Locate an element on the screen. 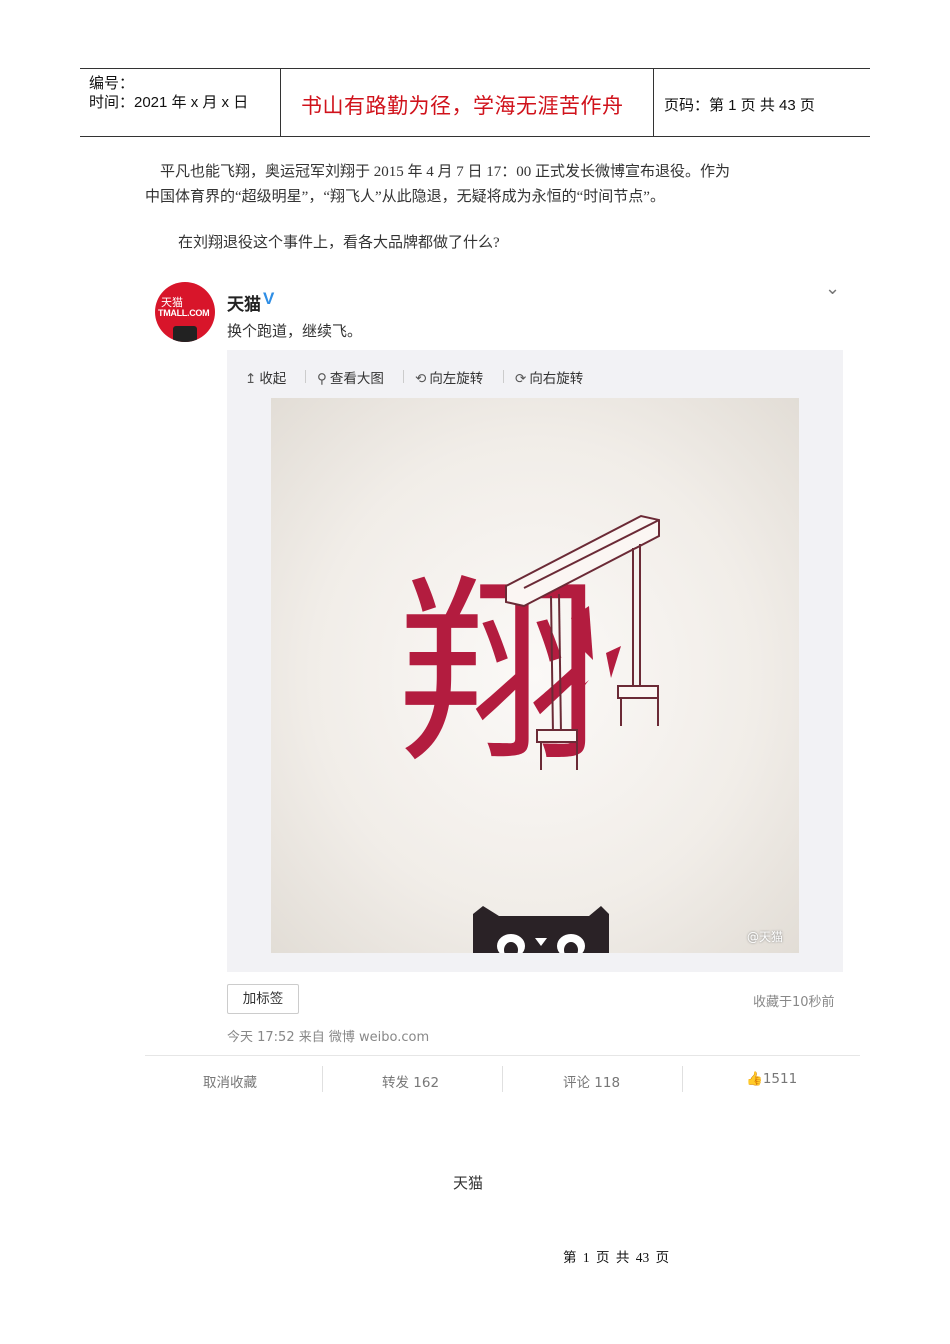  avatar: 天猫 TMALL.COM is located at coordinates (185, 312).